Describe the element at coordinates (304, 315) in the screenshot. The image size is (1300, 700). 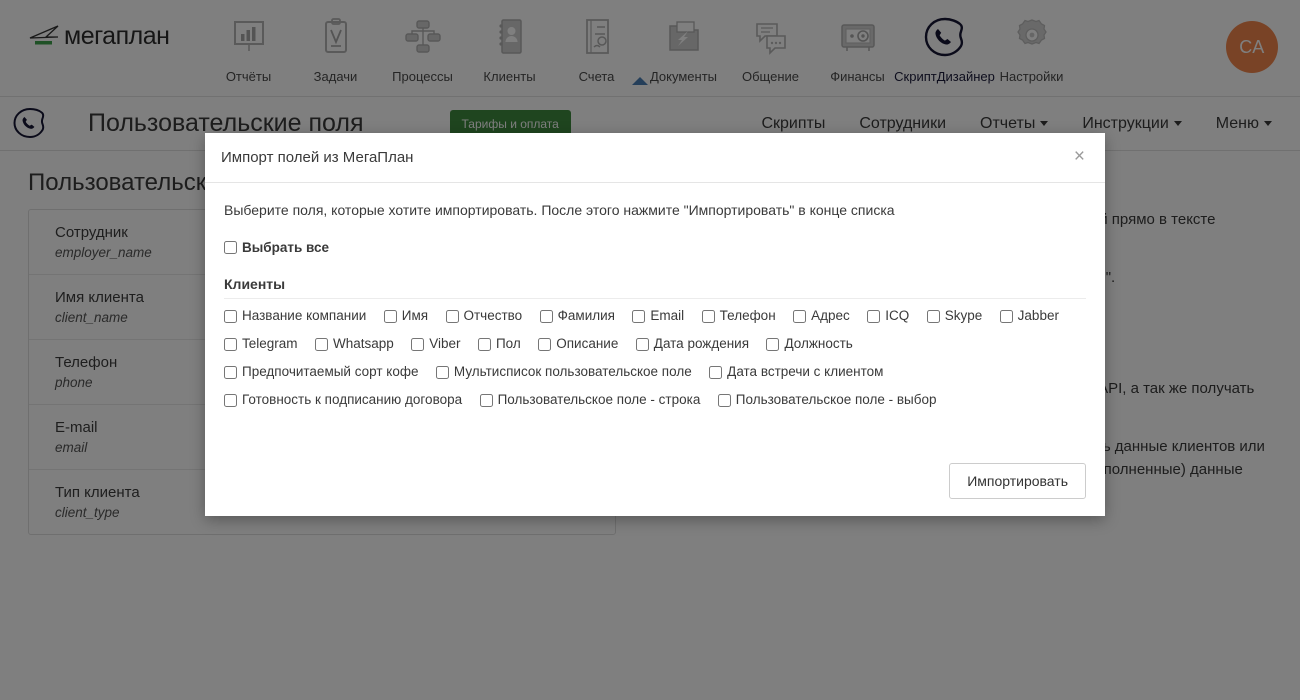
I see `checkbox-label: Название компании` at that location.